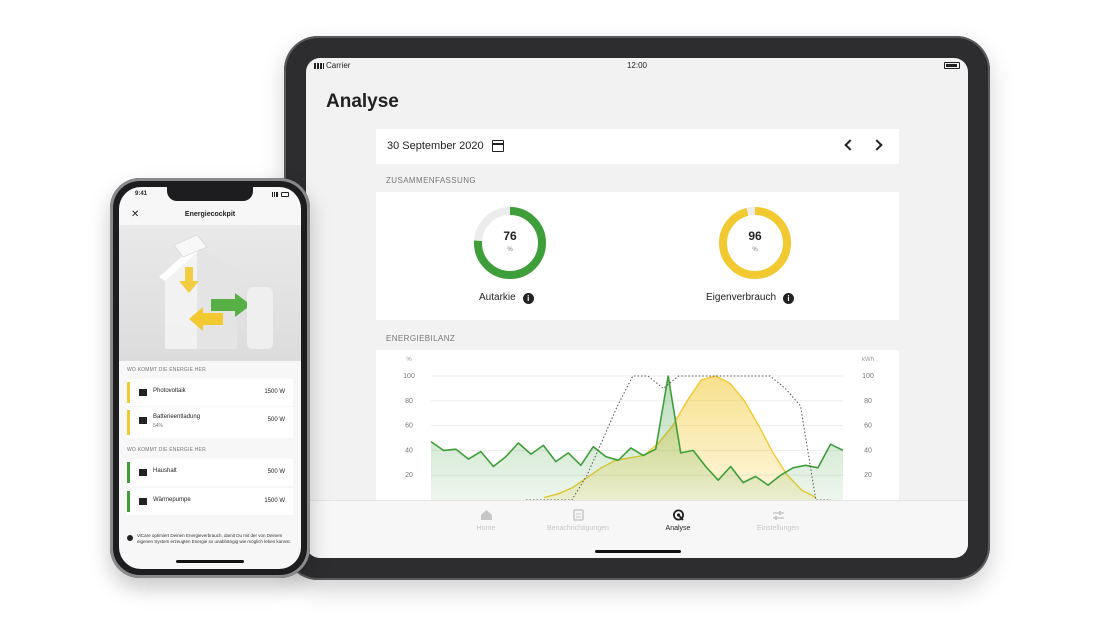 The image size is (1100, 618). Describe the element at coordinates (210, 472) in the screenshot. I see `list-item: Haushalt 500 W` at that location.